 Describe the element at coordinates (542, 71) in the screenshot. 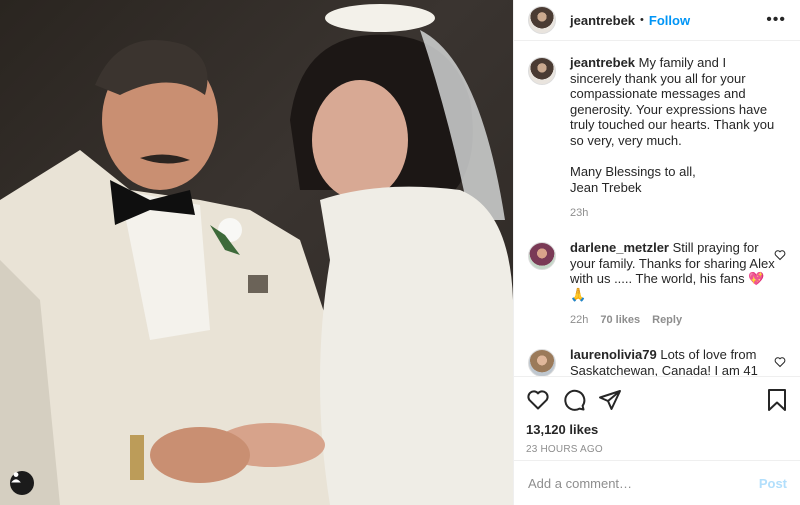

I see `caption-avatar` at that location.